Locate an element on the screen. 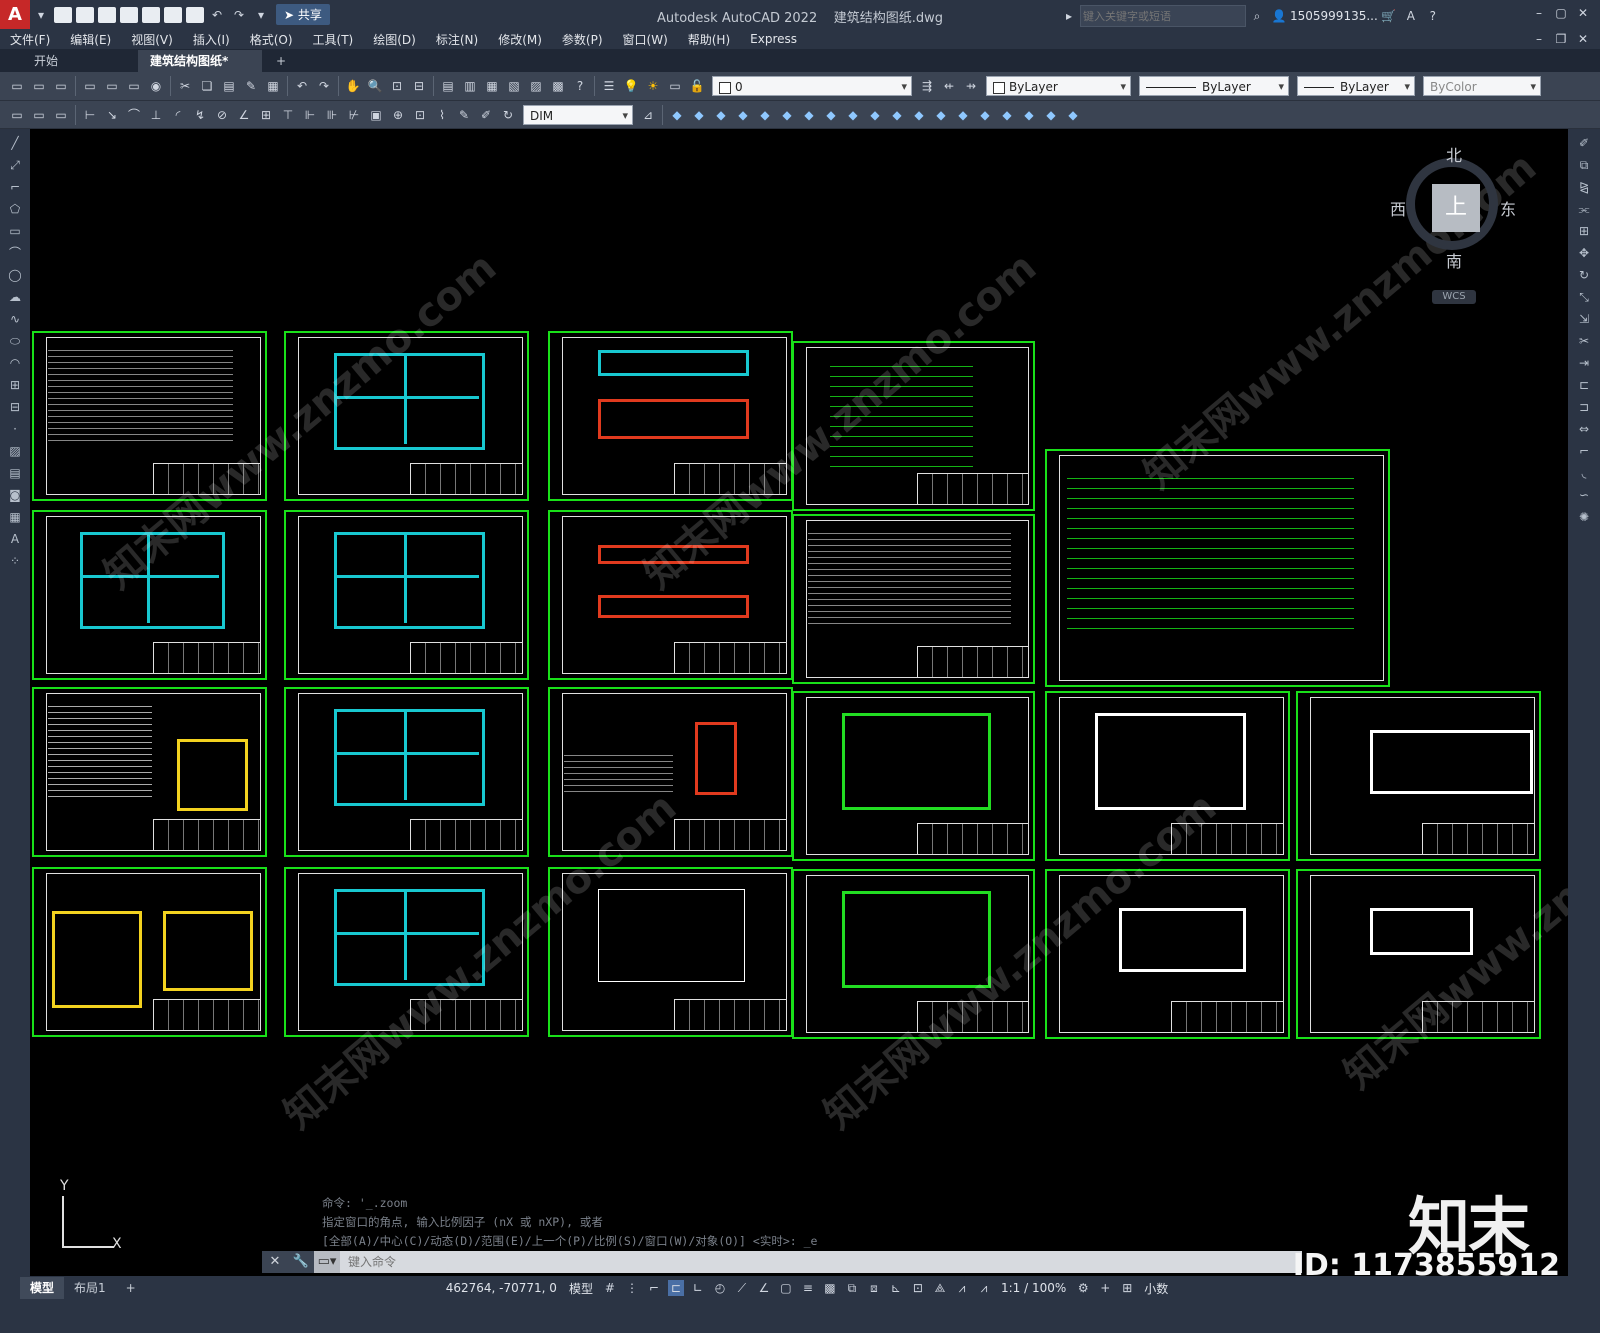  annotation-monitor-icon: + is located at coordinates (1105, 1288).